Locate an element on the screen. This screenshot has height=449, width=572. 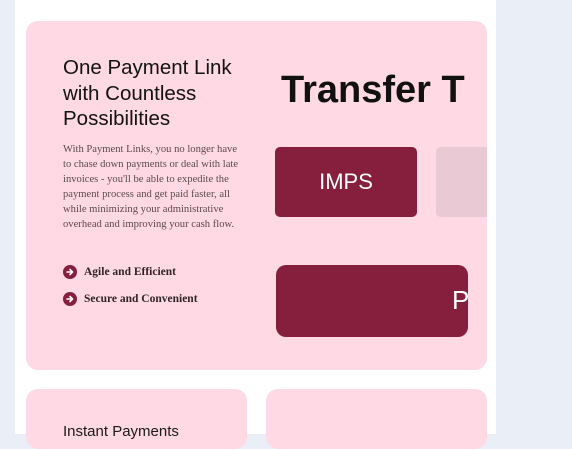
feature-item-label: Secure and Convenient is located at coordinates (141, 299).